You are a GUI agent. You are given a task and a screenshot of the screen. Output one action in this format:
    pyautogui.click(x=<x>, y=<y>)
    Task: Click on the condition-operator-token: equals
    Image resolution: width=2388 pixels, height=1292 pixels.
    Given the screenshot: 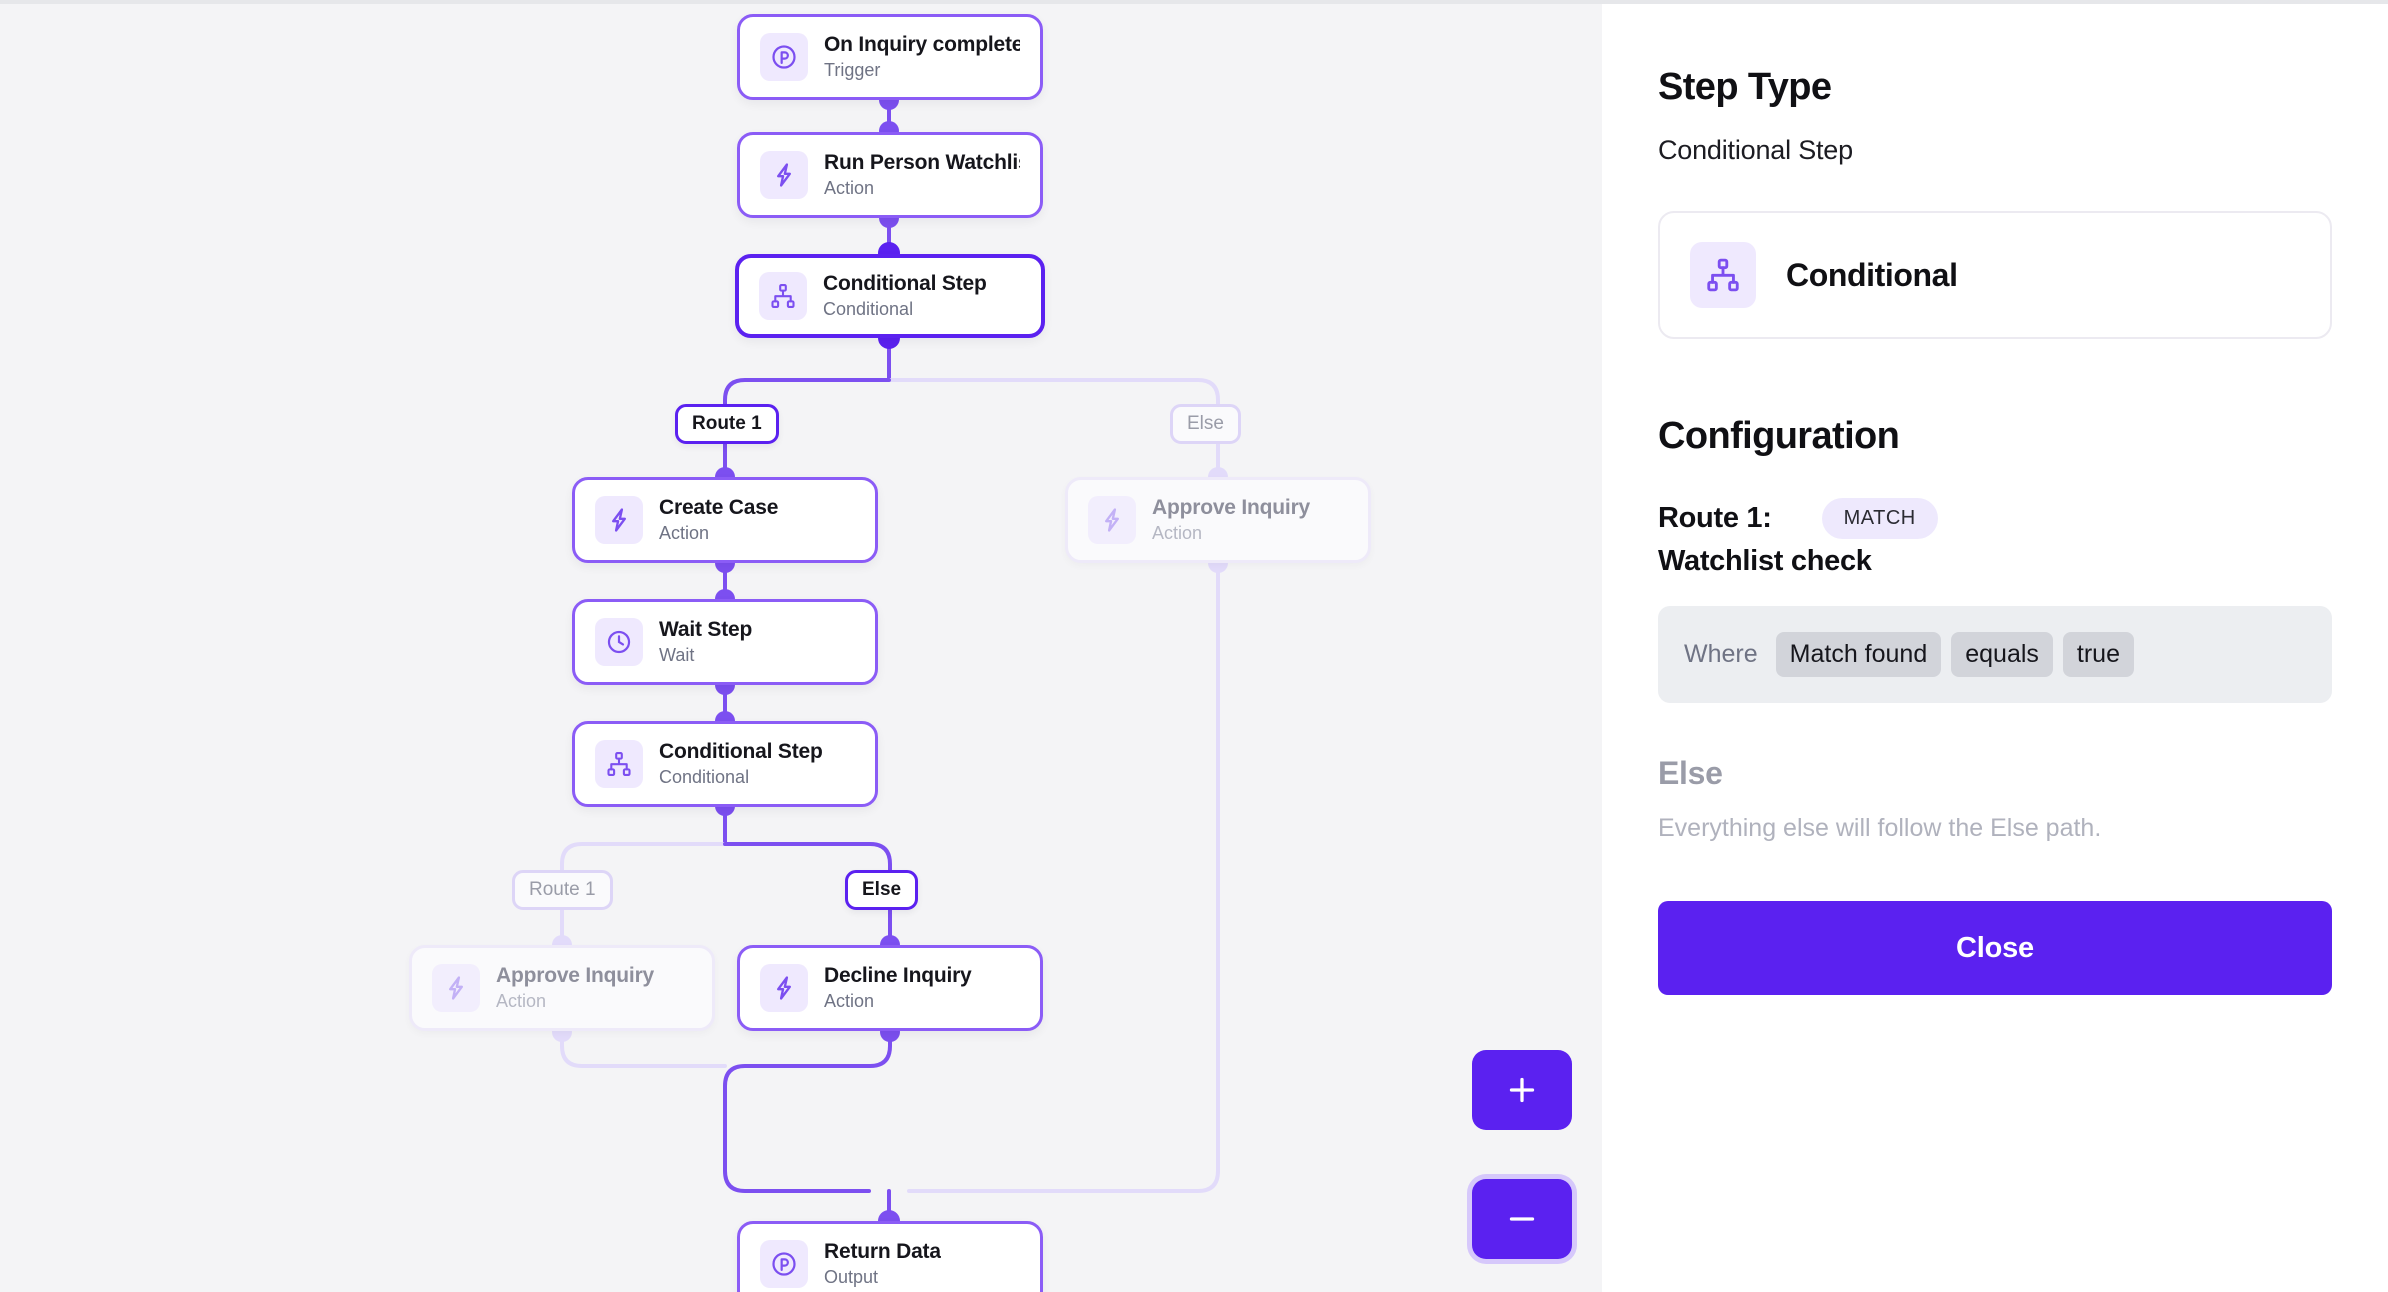 What is the action you would take?
    pyautogui.click(x=2002, y=654)
    